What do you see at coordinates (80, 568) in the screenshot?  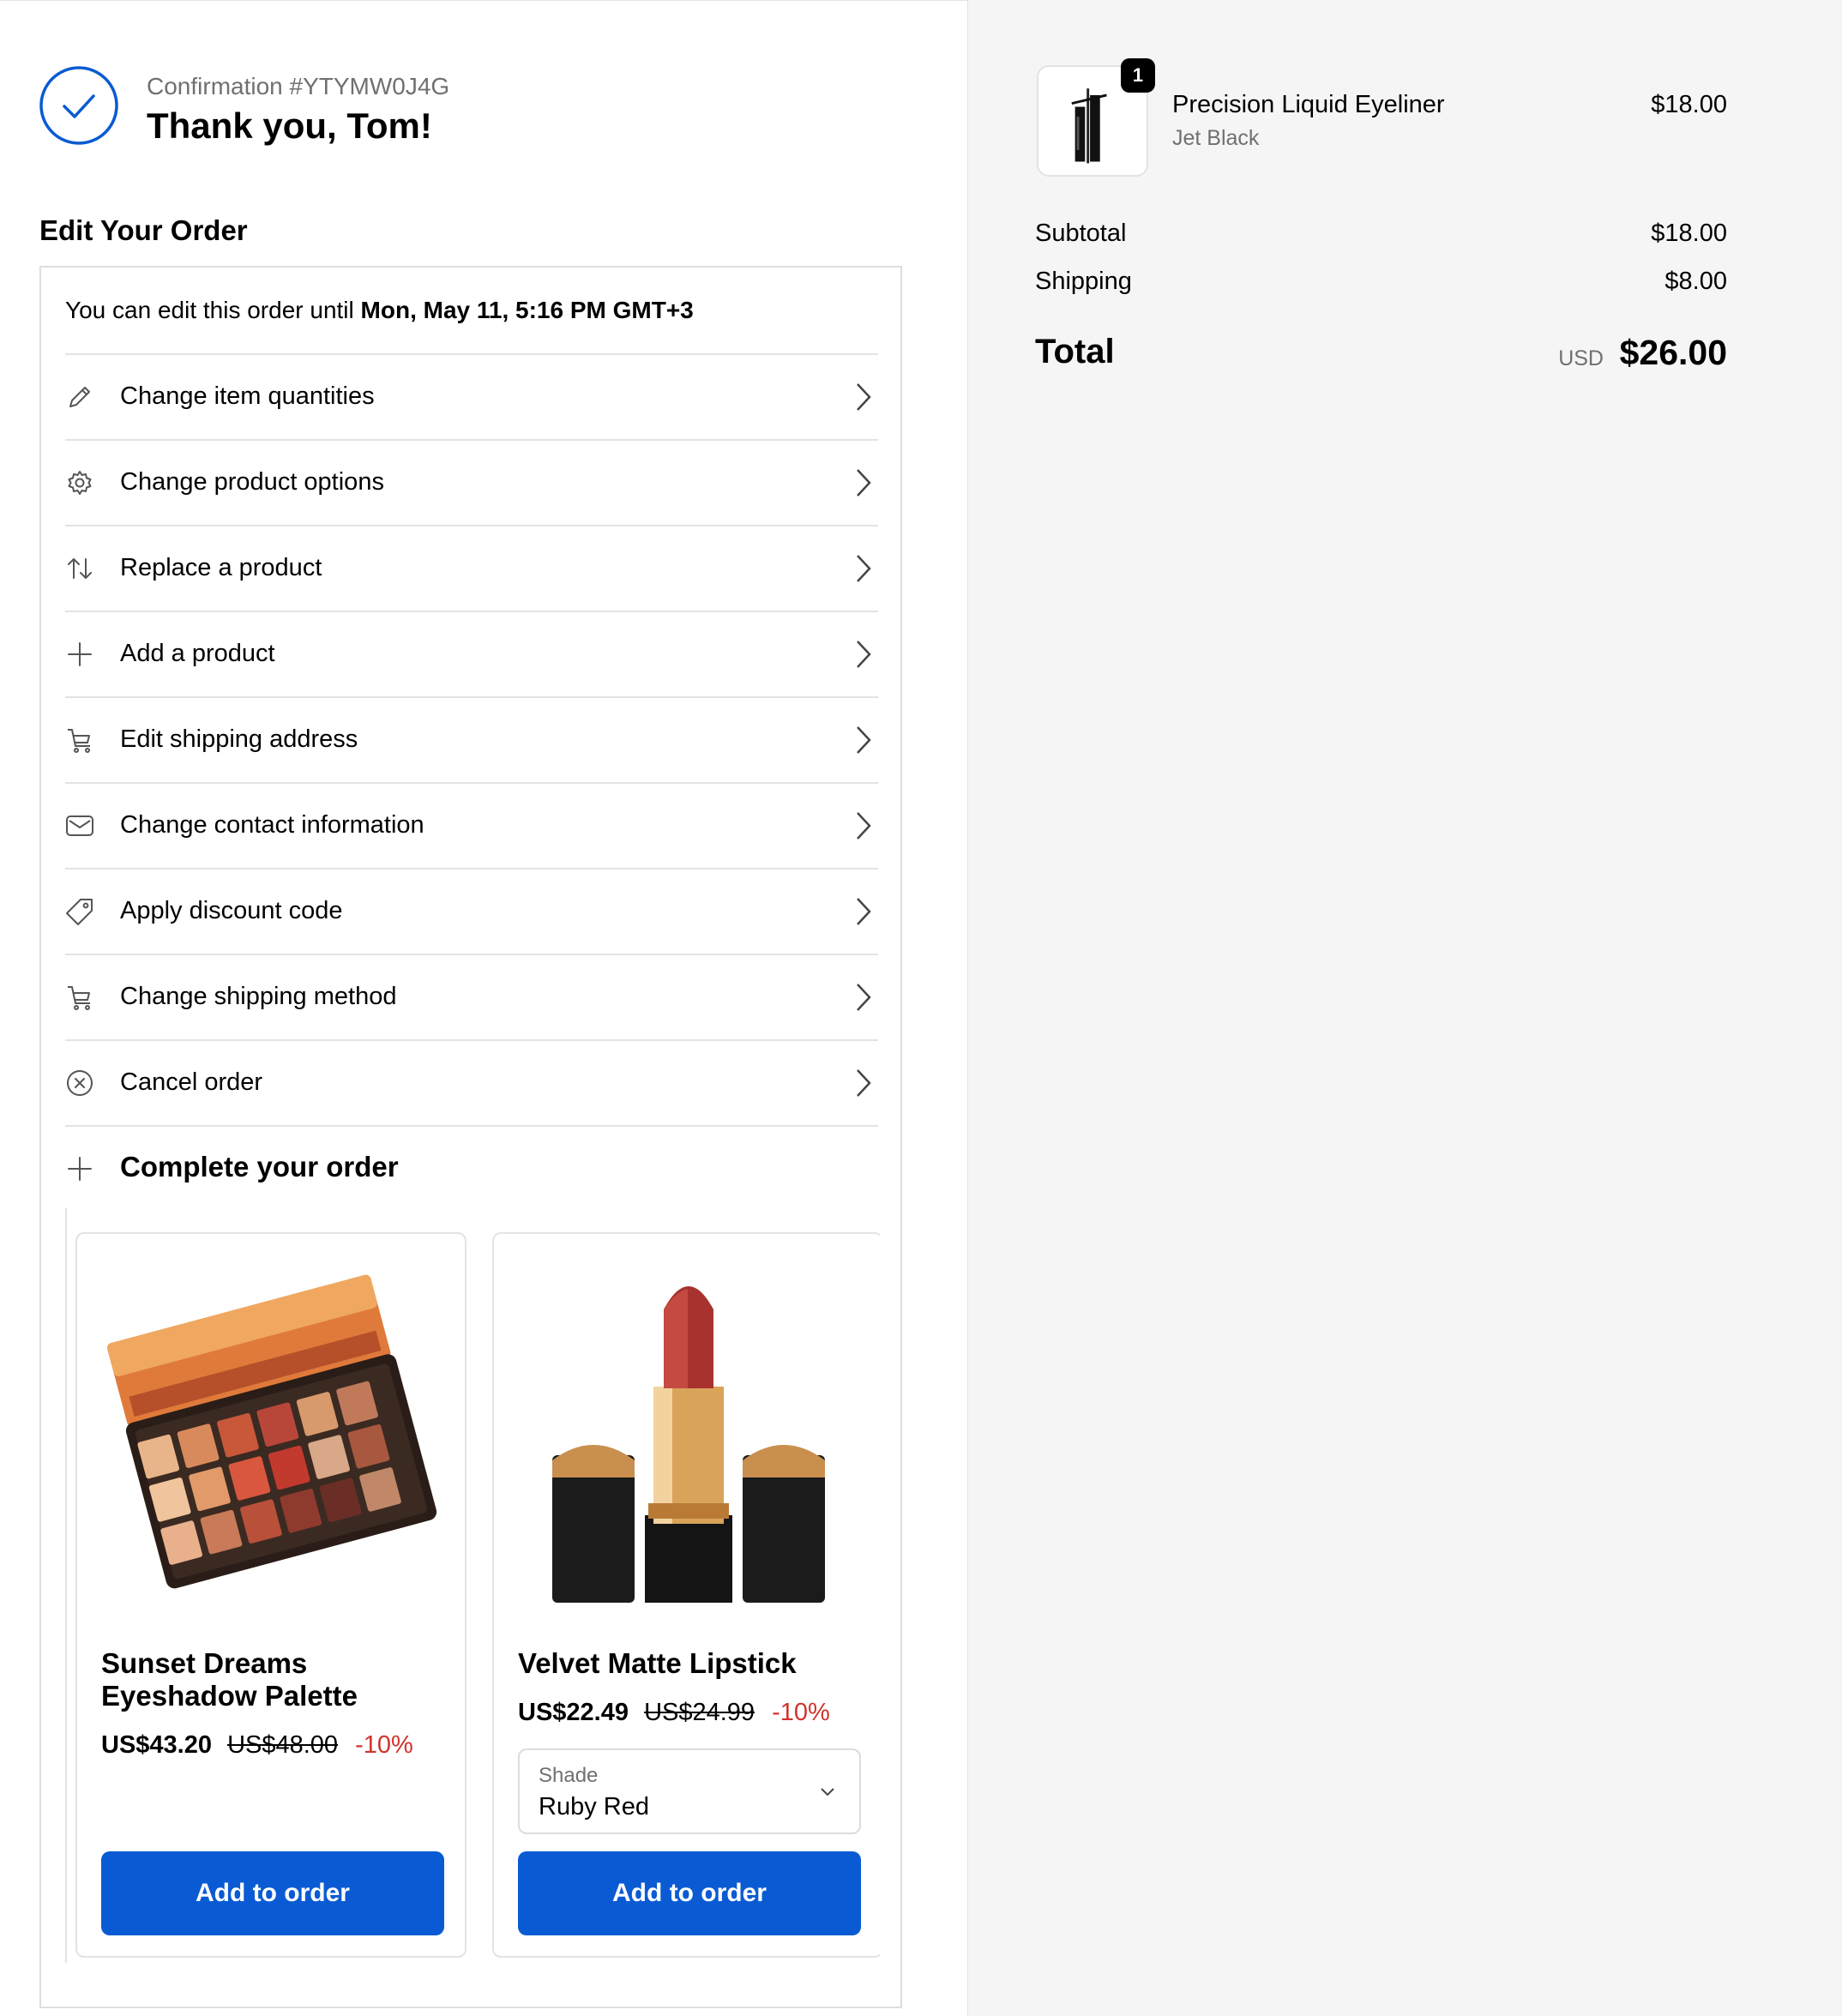 I see `swap-arrows-icon` at bounding box center [80, 568].